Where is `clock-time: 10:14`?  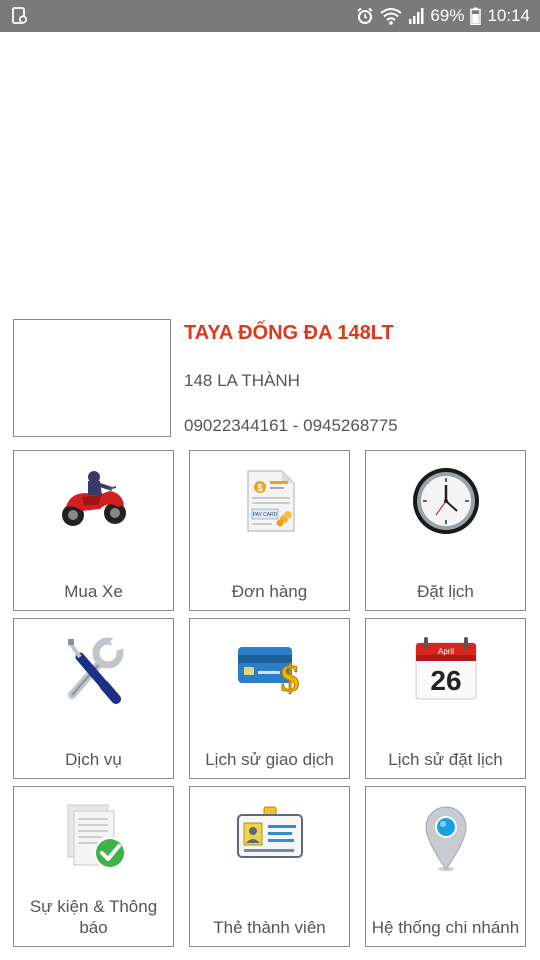 clock-time: 10:14 is located at coordinates (508, 15).